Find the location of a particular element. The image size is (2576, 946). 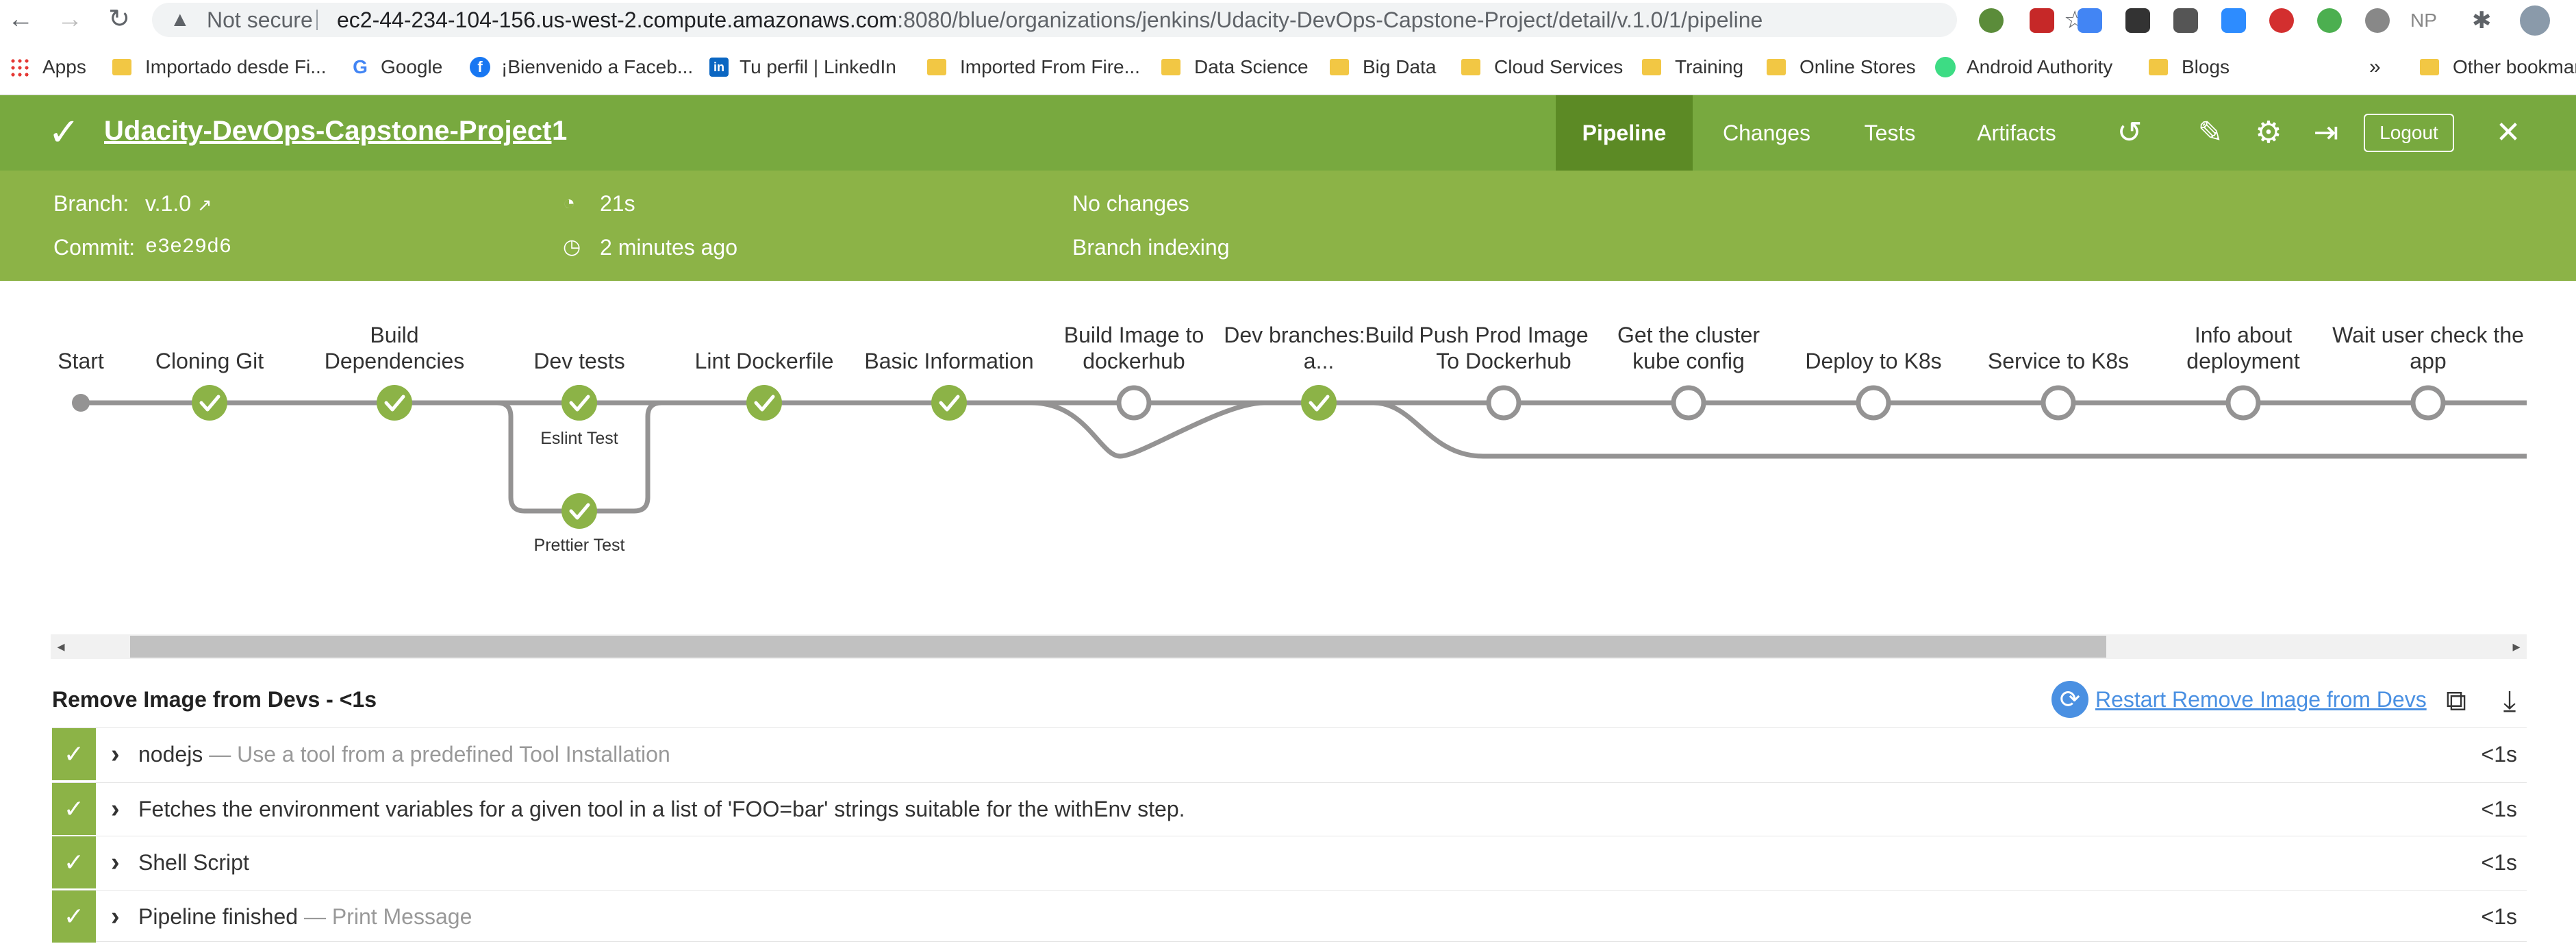

stage-label: Get the cluster kube config is located at coordinates (1688, 348).